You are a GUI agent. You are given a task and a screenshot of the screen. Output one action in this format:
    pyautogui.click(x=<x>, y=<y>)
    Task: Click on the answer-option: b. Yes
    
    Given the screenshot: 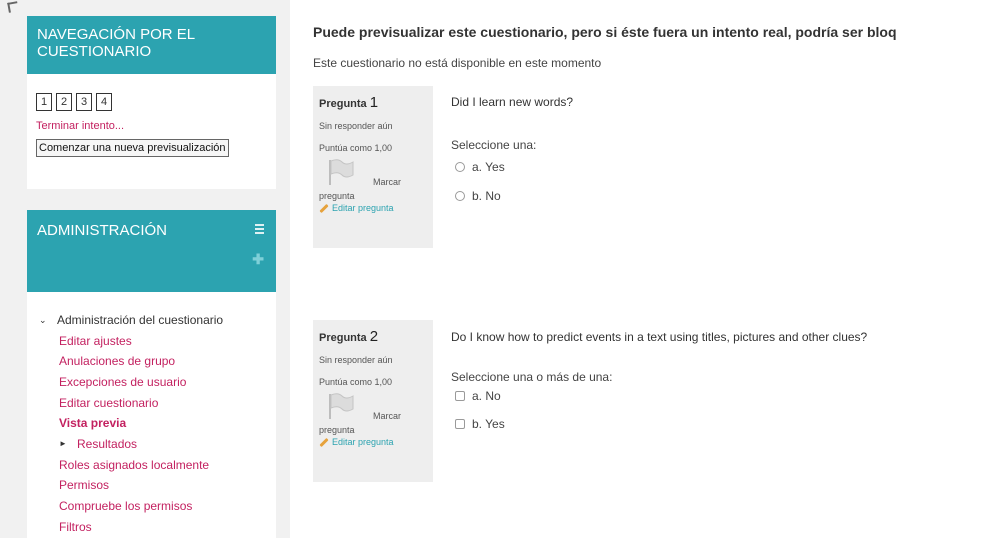 What is the action you would take?
    pyautogui.click(x=480, y=424)
    